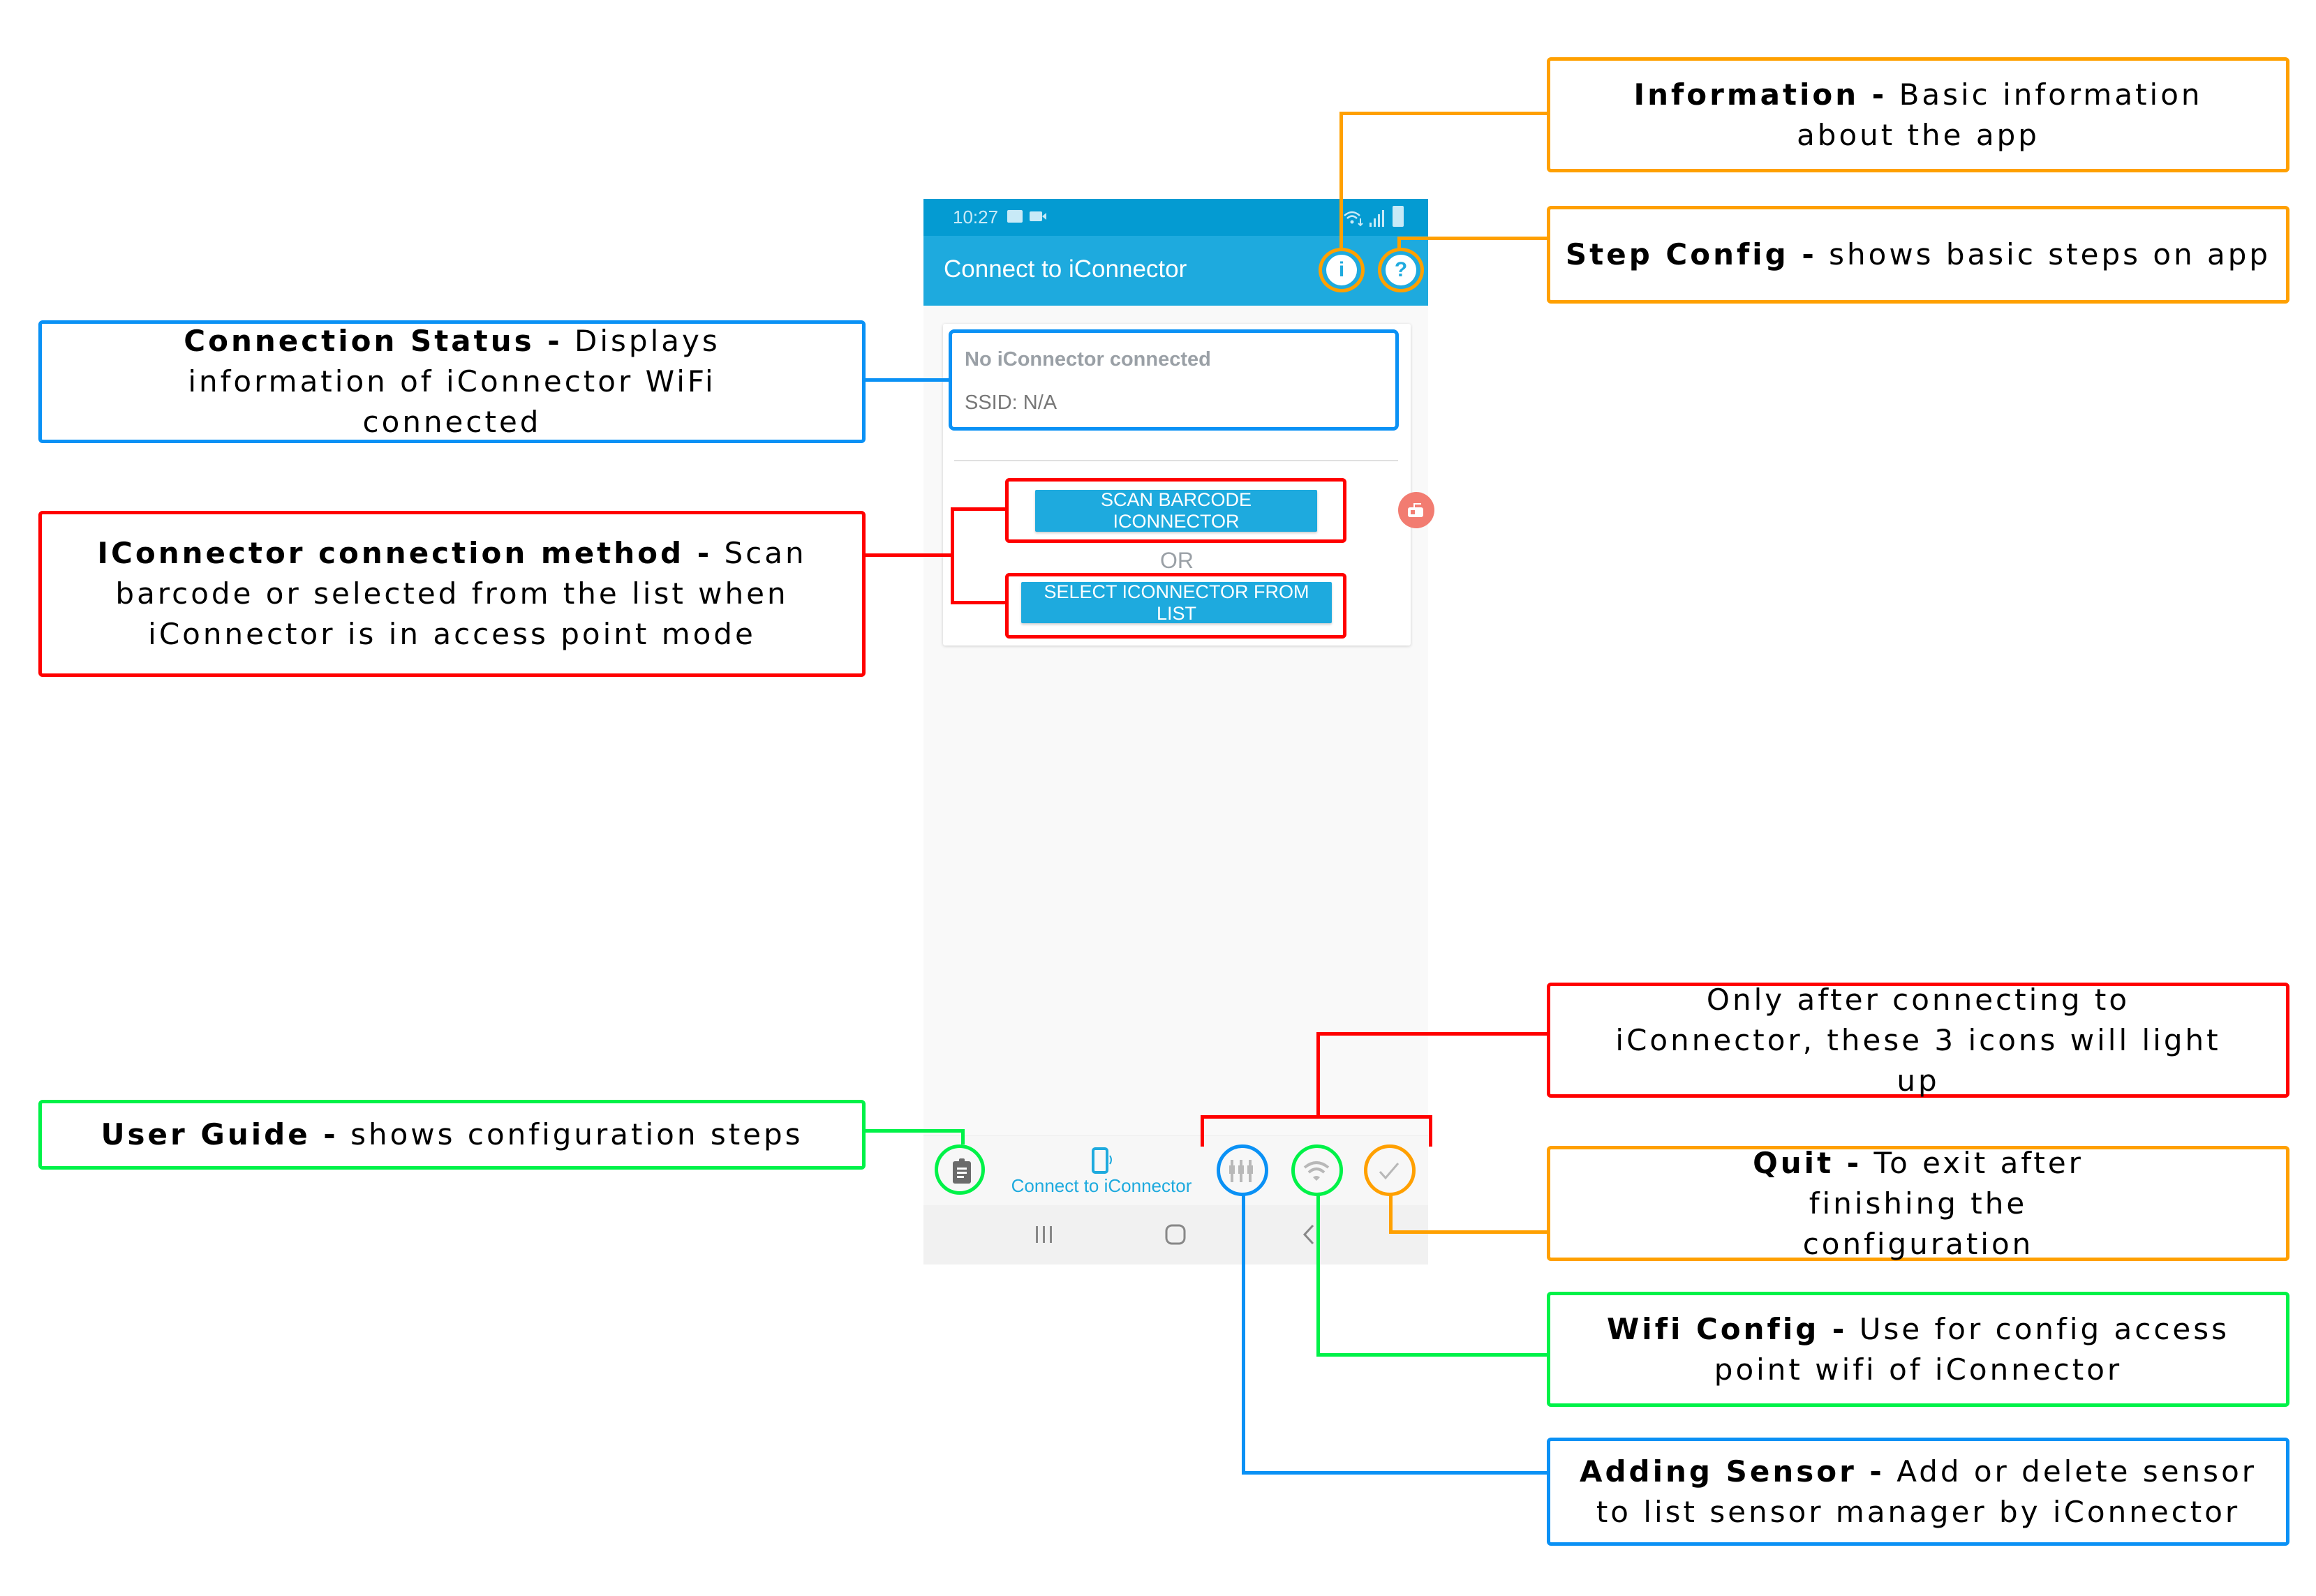 This screenshot has width=2316, height=1596. What do you see at coordinates (1807, 1162) in the screenshot?
I see `annotation-quit-title: Quit -` at bounding box center [1807, 1162].